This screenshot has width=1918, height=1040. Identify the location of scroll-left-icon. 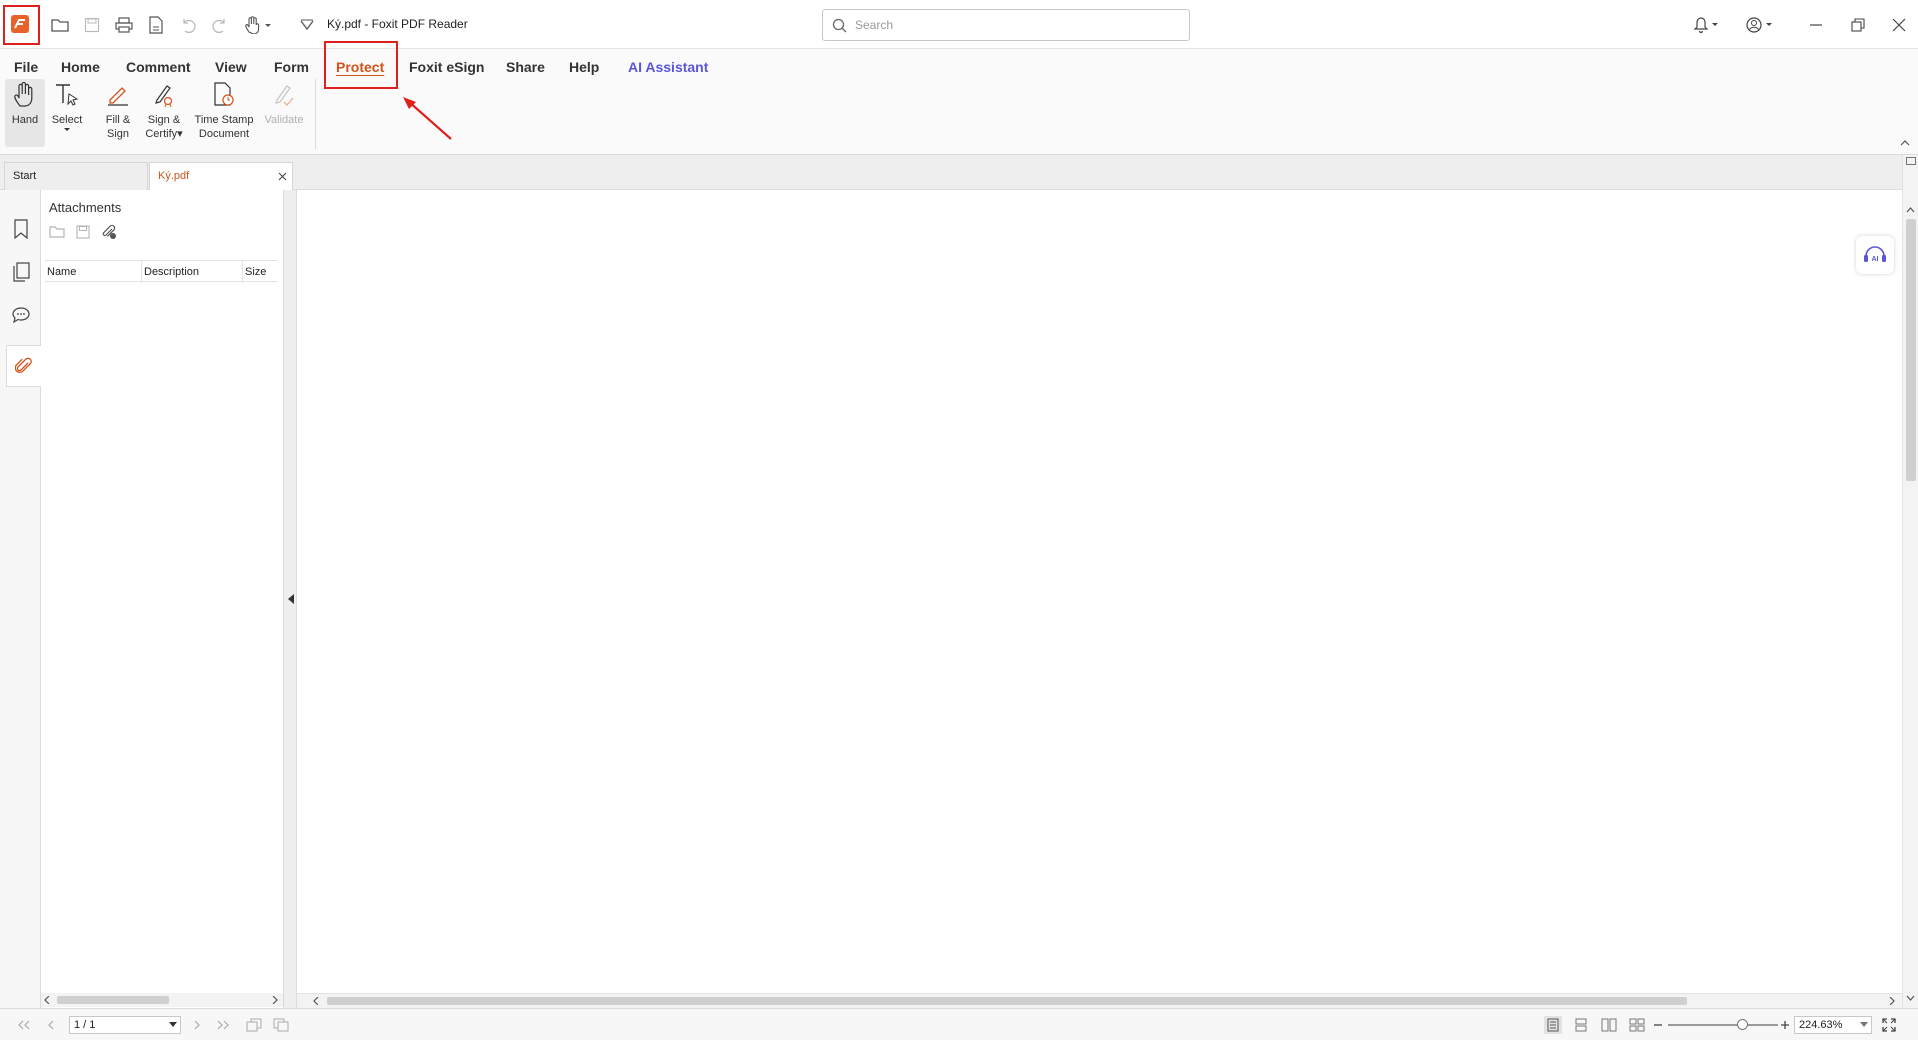
(47, 1000).